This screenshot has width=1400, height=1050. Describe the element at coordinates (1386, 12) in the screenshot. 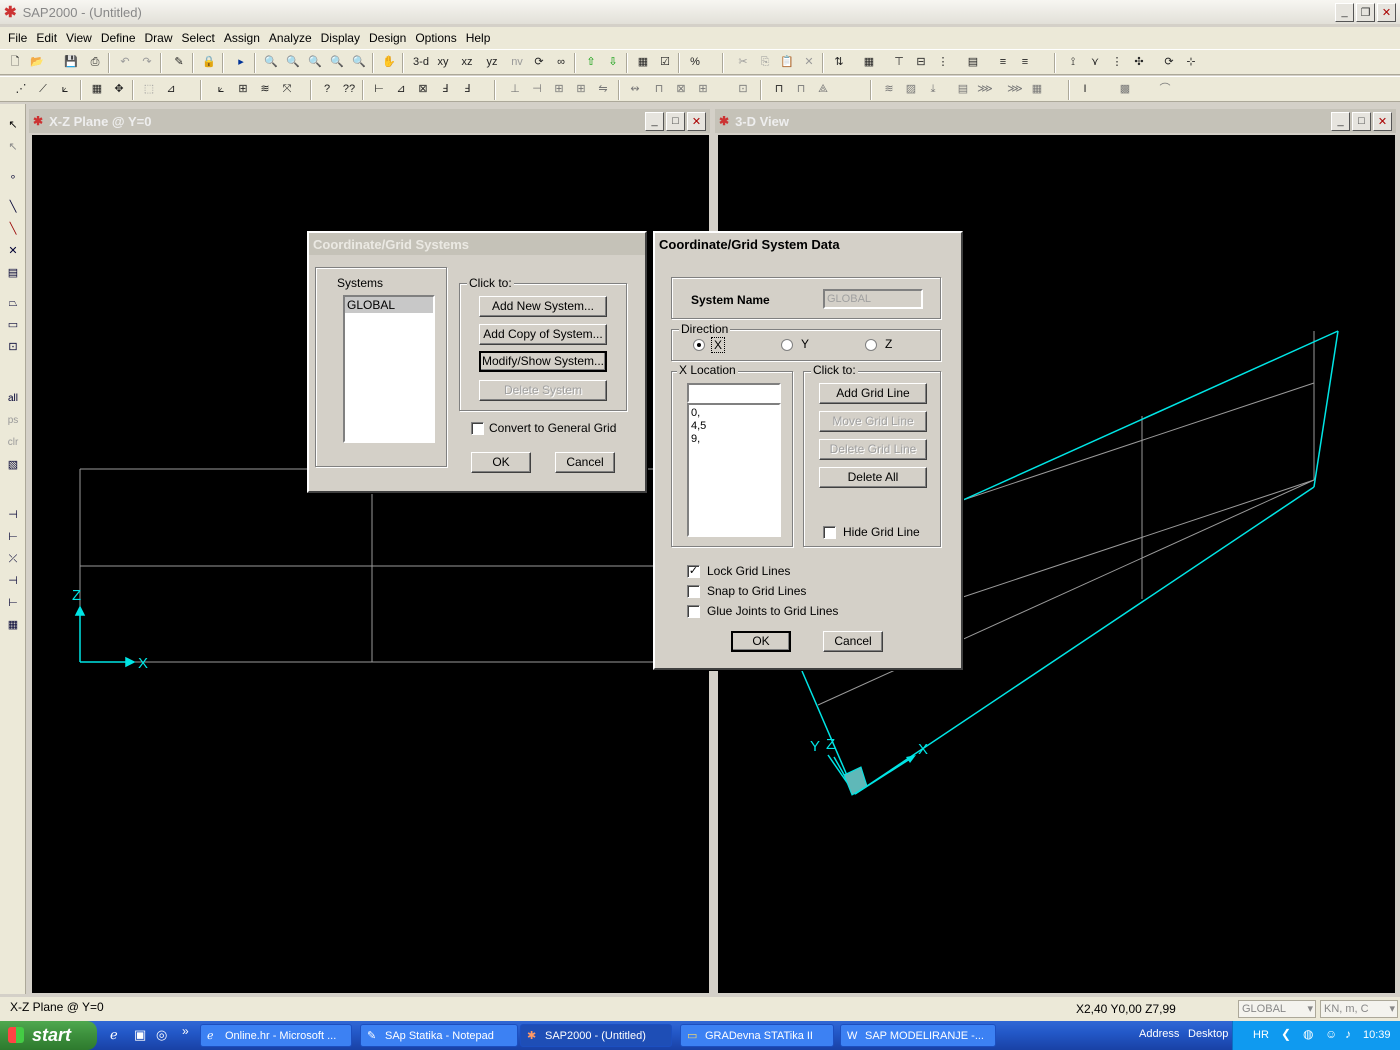

I see `close-icon: ✕` at that location.